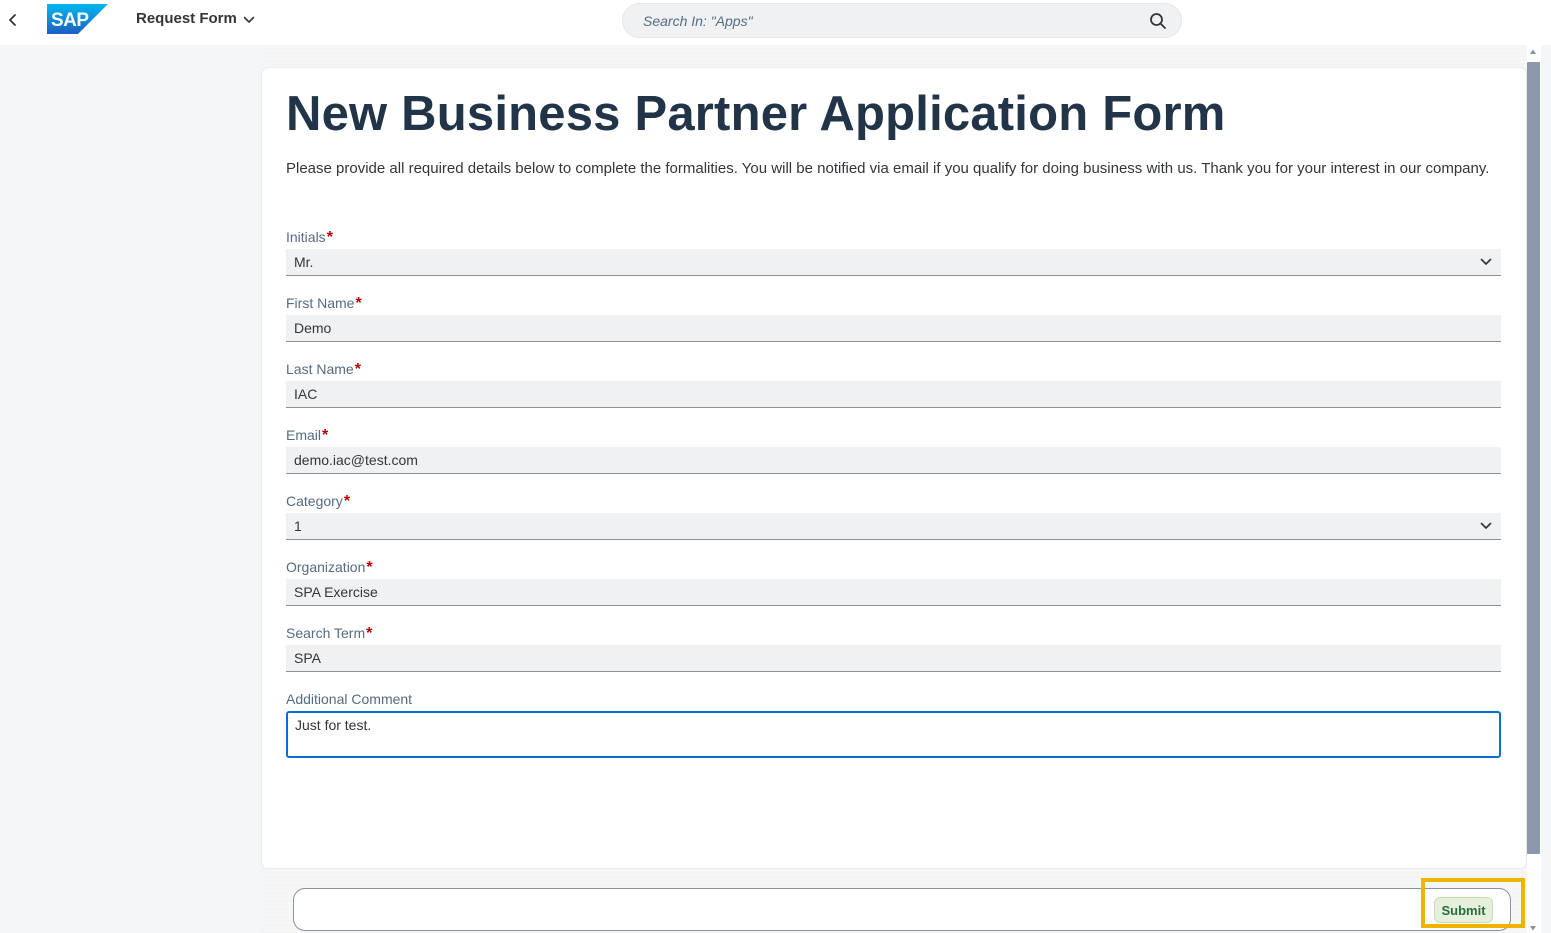  I want to click on organization-label: Organization*, so click(329, 568).